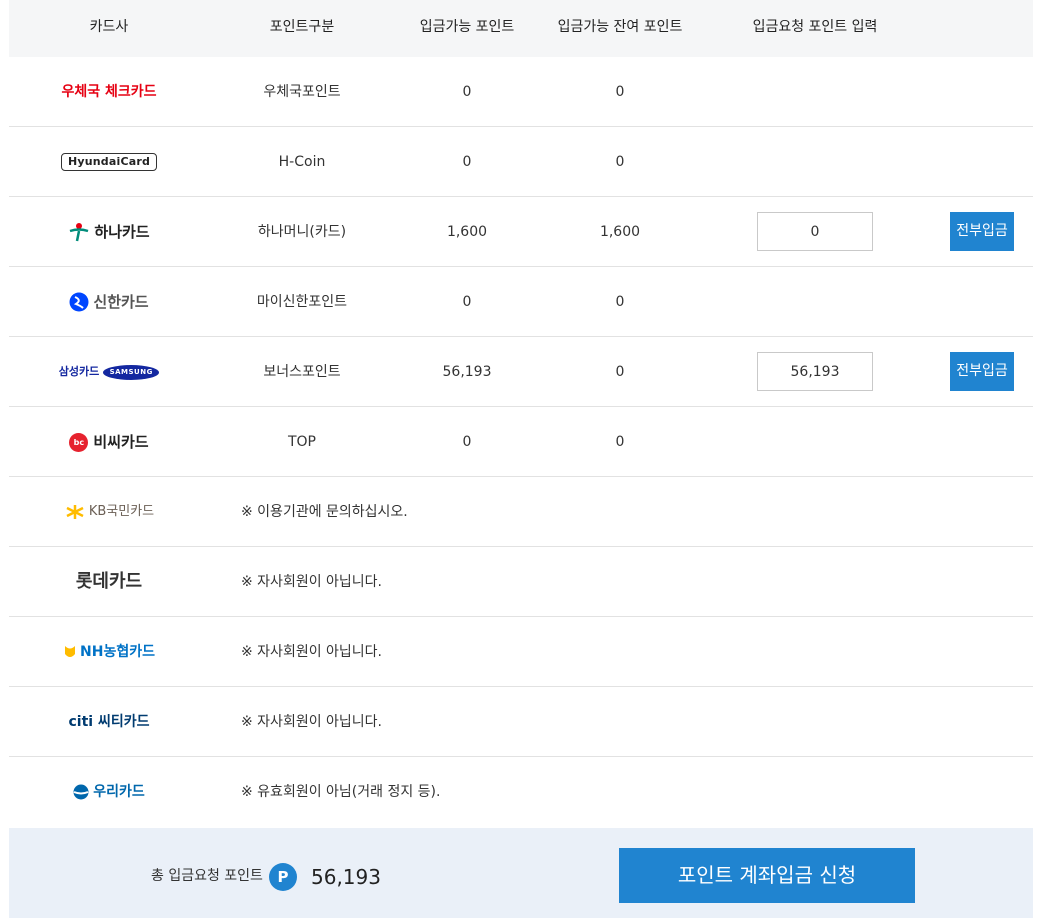 The image size is (1063, 918). What do you see at coordinates (521, 162) in the screenshot?
I see `table-row: HyundaiCard H-Coin 0 0` at bounding box center [521, 162].